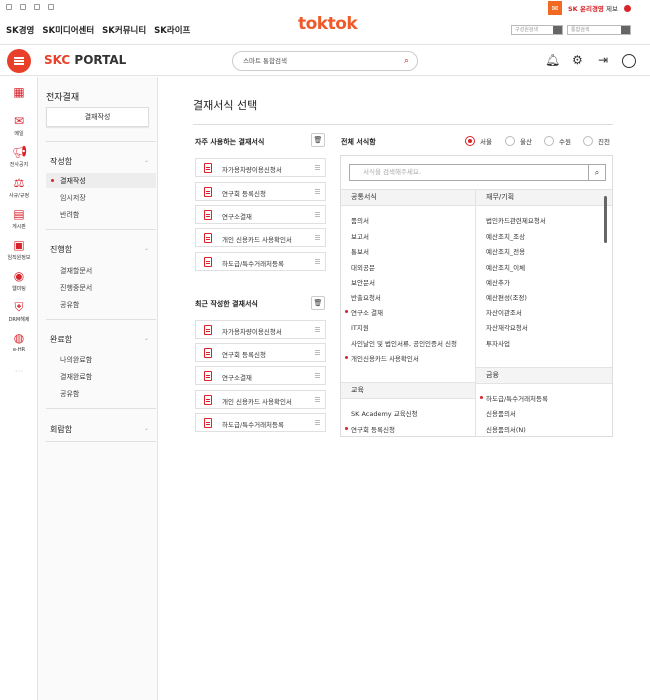 This screenshot has height=700, width=650. Describe the element at coordinates (76, 288) in the screenshot. I see `sidebar-item-in-progress: 진행중문서` at that location.